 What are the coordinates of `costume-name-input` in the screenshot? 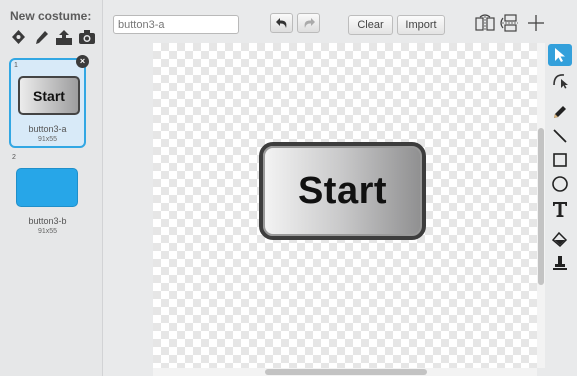 It's located at (176, 24).